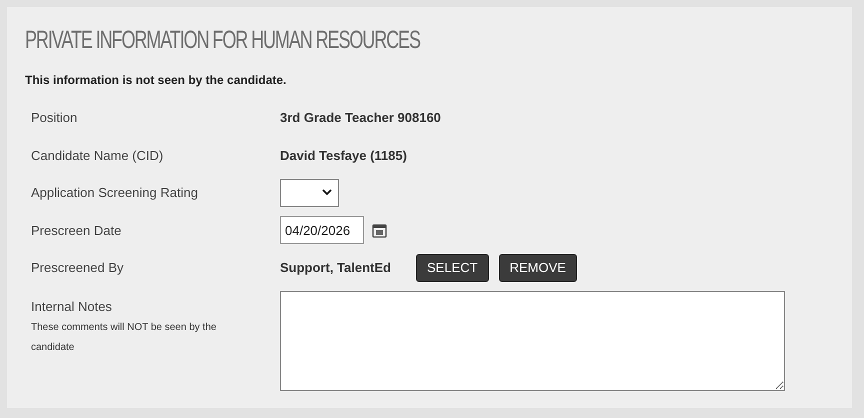  What do you see at coordinates (343, 155) in the screenshot?
I see `field-value: David Tesfaye (1185)` at bounding box center [343, 155].